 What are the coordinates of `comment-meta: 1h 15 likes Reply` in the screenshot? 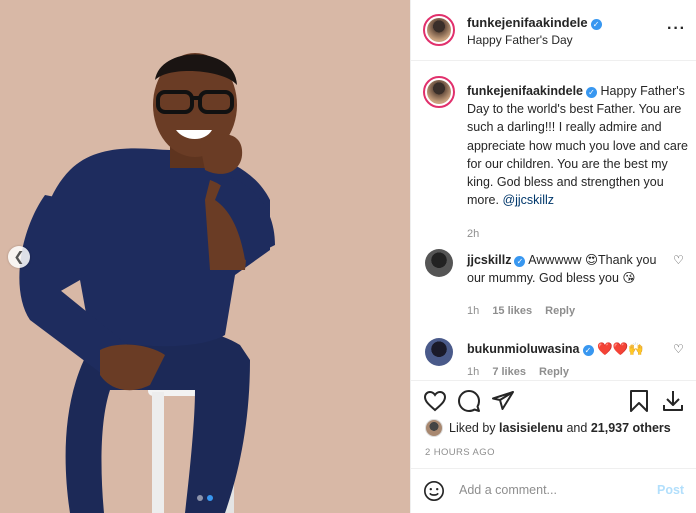 It's located at (526, 311).